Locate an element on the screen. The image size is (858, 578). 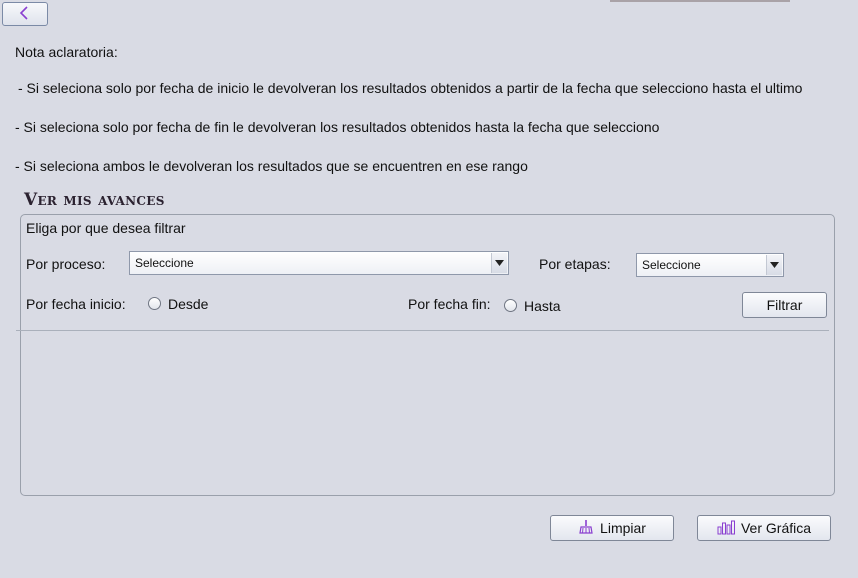
proceso-label: Por proceso: is located at coordinates (66, 264).